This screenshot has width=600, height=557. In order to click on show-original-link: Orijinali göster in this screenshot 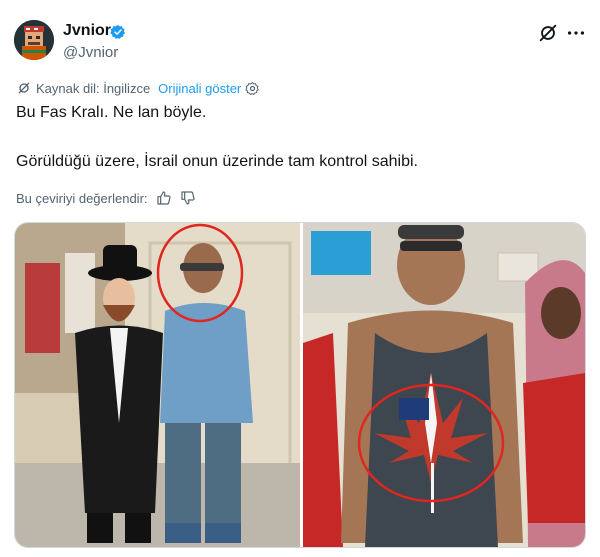, I will do `click(199, 88)`.